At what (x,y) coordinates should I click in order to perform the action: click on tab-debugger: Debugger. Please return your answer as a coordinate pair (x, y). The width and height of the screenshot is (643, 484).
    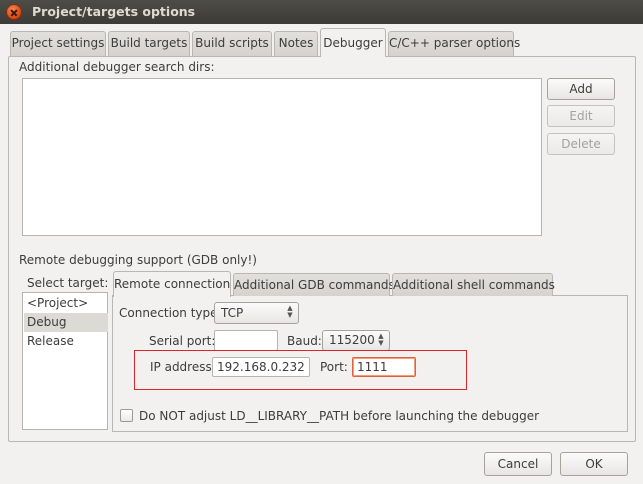
    Looking at the image, I should click on (353, 42).